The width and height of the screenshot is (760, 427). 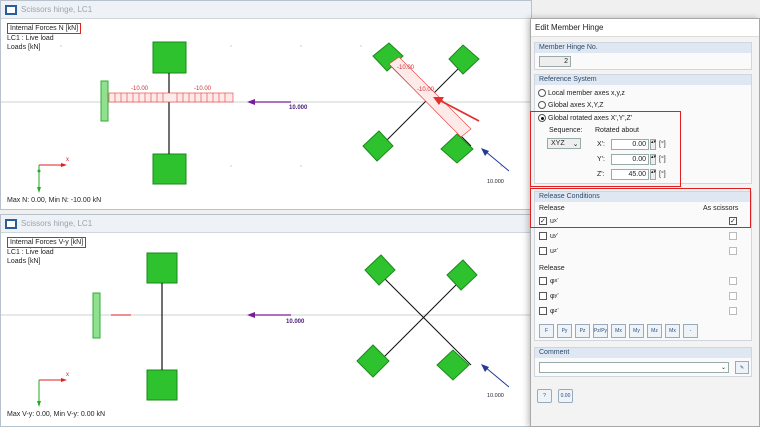 I want to click on hinge-type-button: My, so click(x=636, y=331).